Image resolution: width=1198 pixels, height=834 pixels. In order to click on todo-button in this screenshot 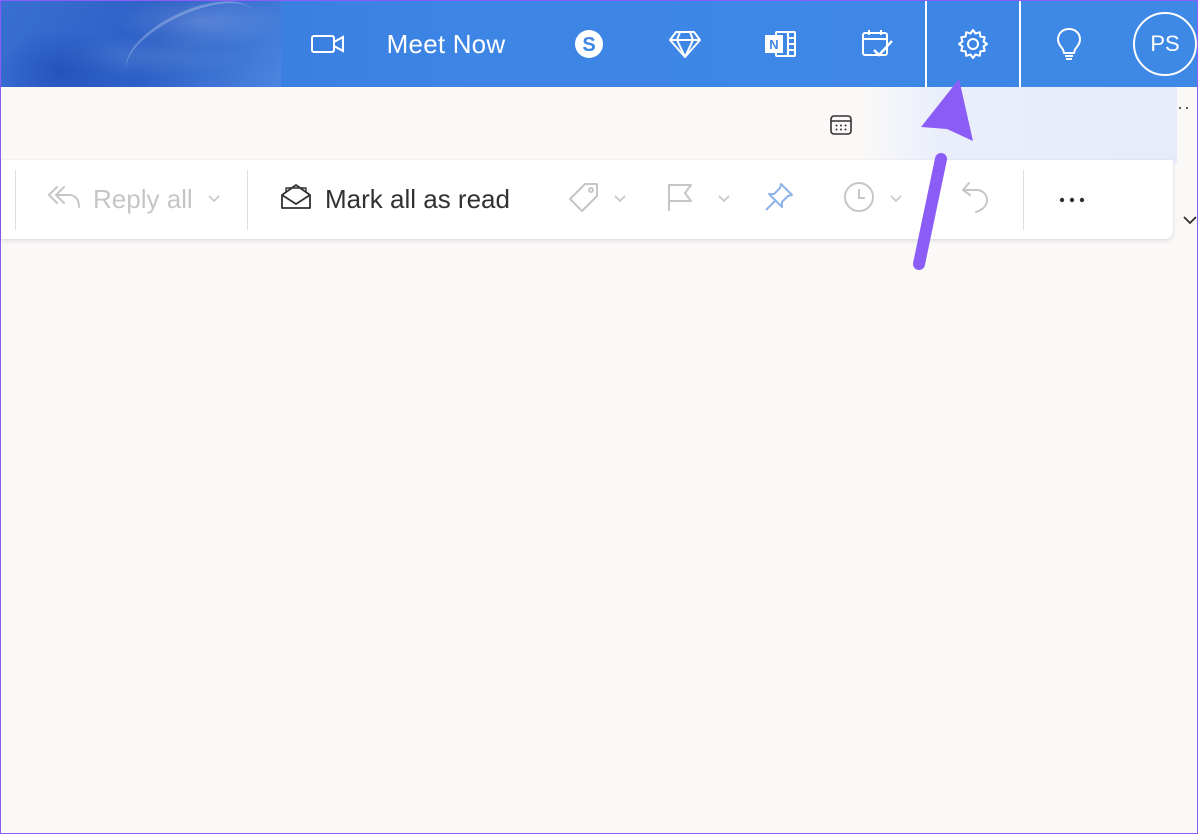, I will do `click(877, 44)`.